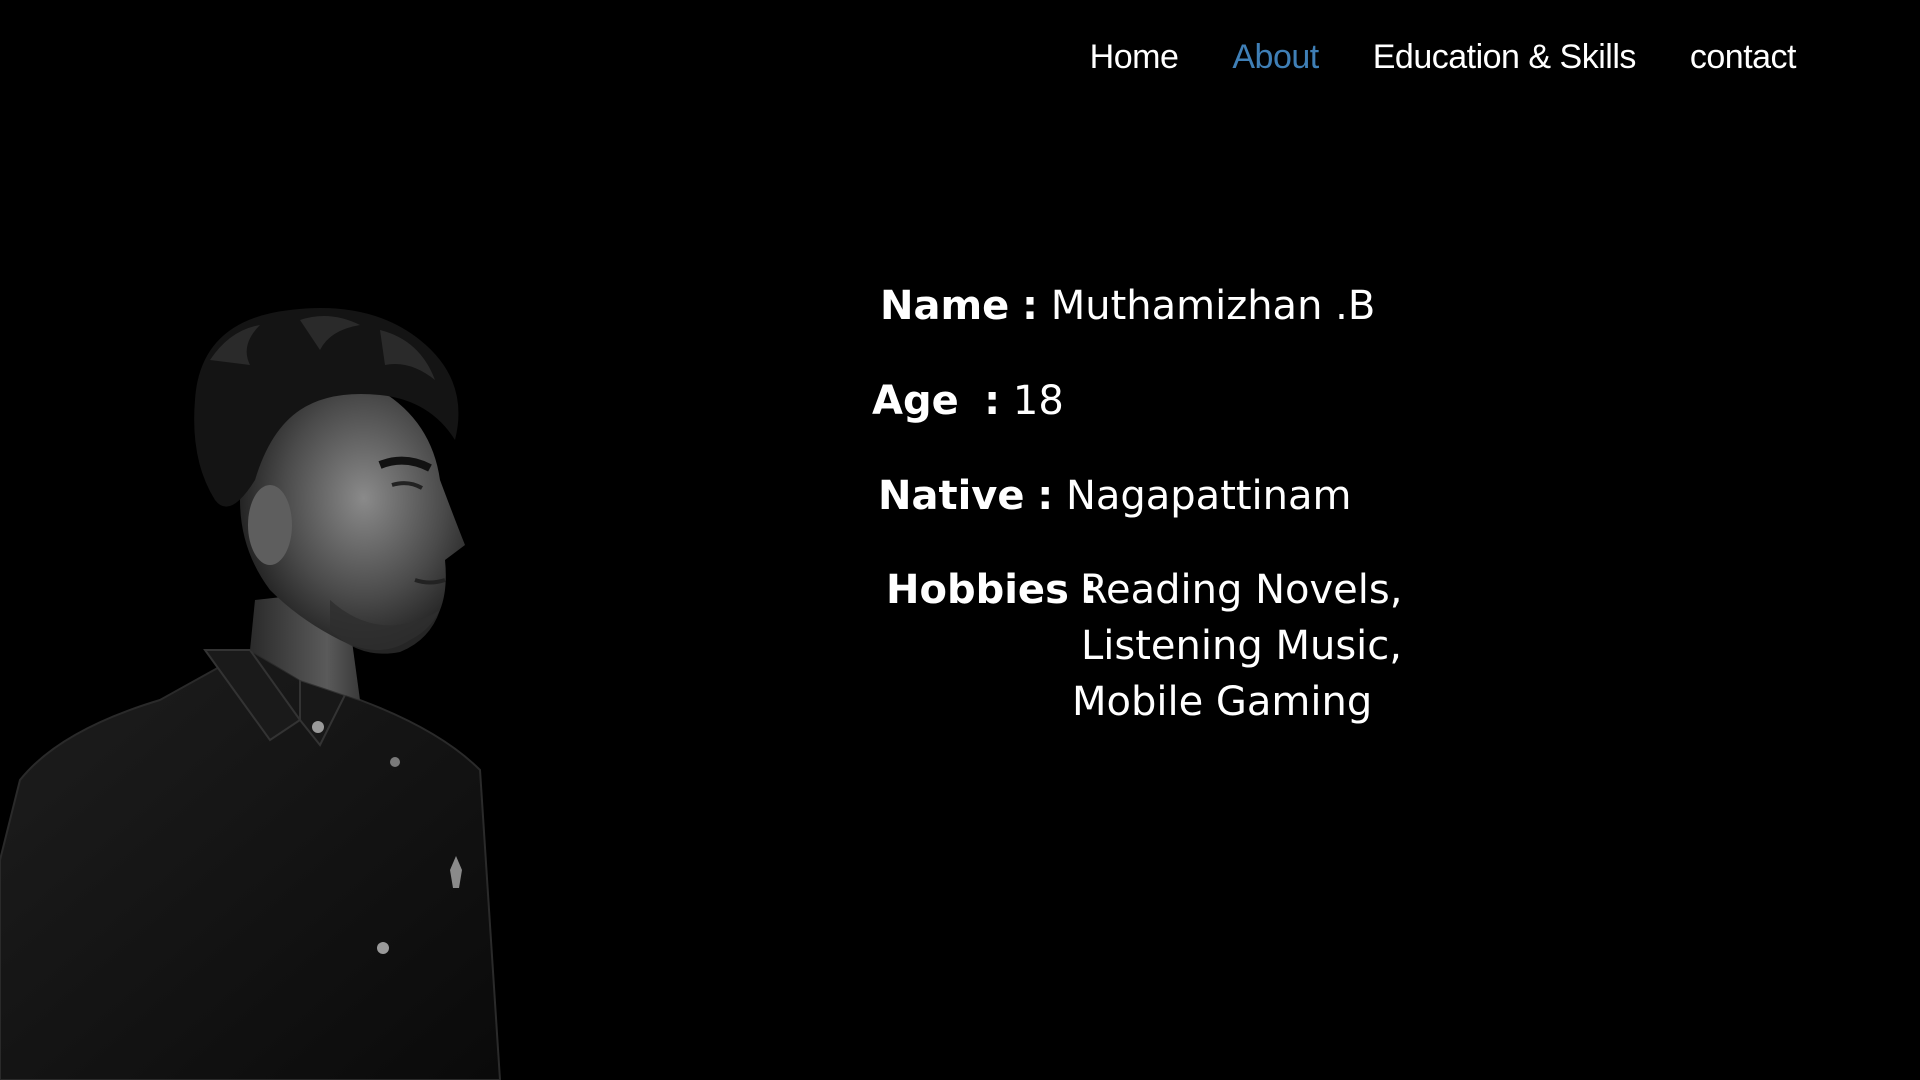 The width and height of the screenshot is (1920, 1080). What do you see at coordinates (1208, 496) in the screenshot?
I see `native-value: Nagapattinam` at bounding box center [1208, 496].